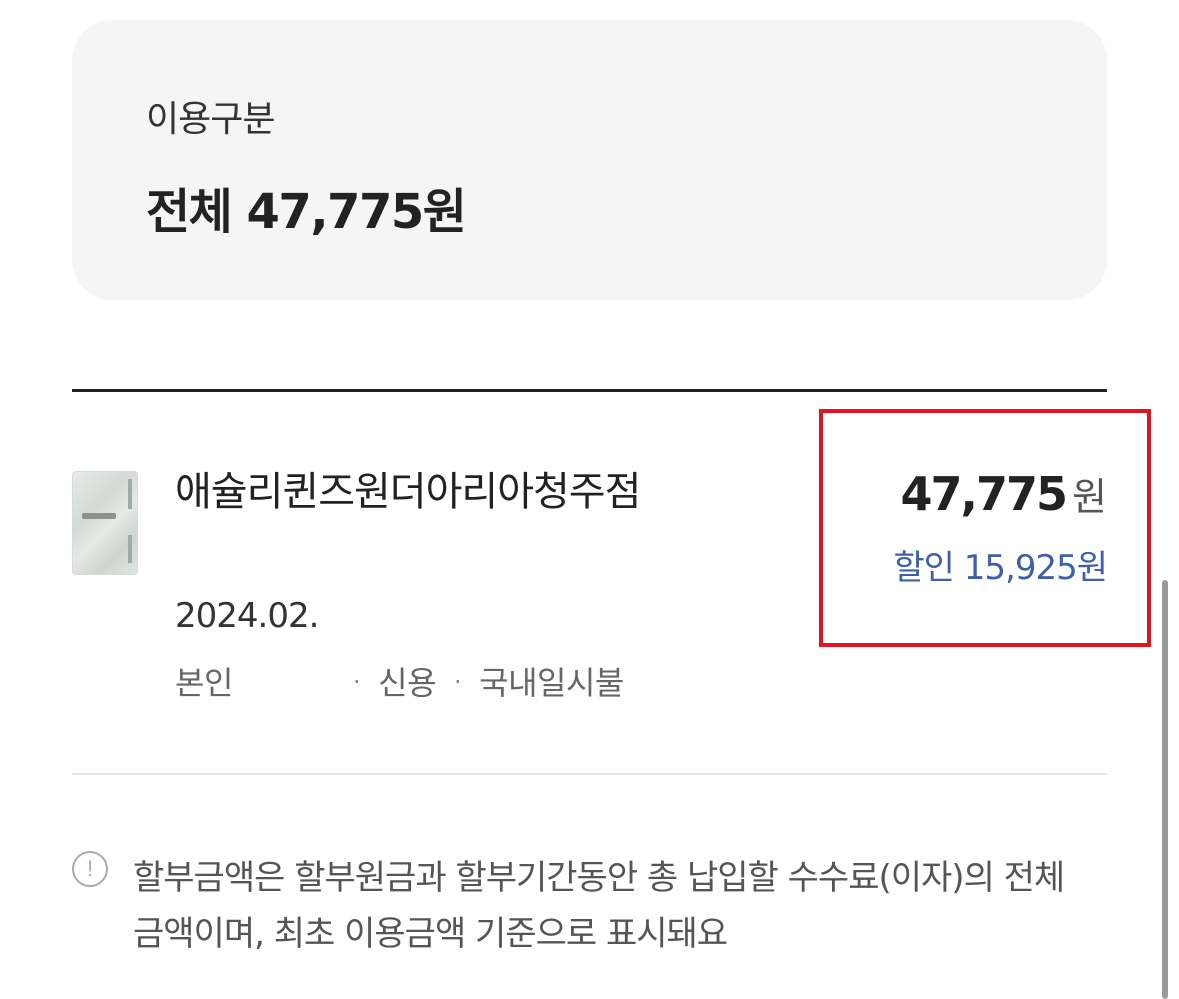  I want to click on amount-currency: 원, so click(1089, 497).